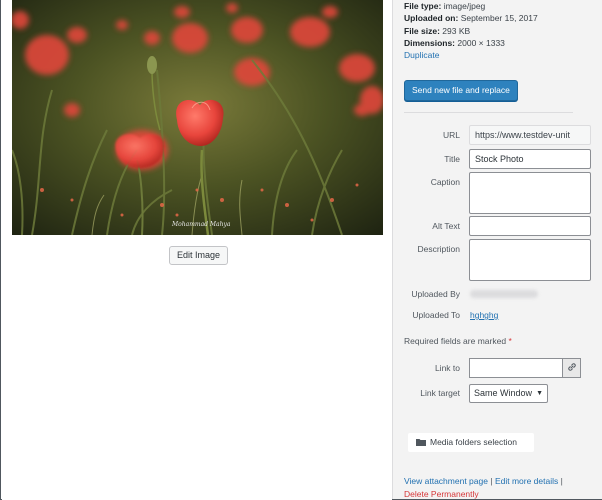  What do you see at coordinates (530, 260) in the screenshot?
I see `description-field` at bounding box center [530, 260].